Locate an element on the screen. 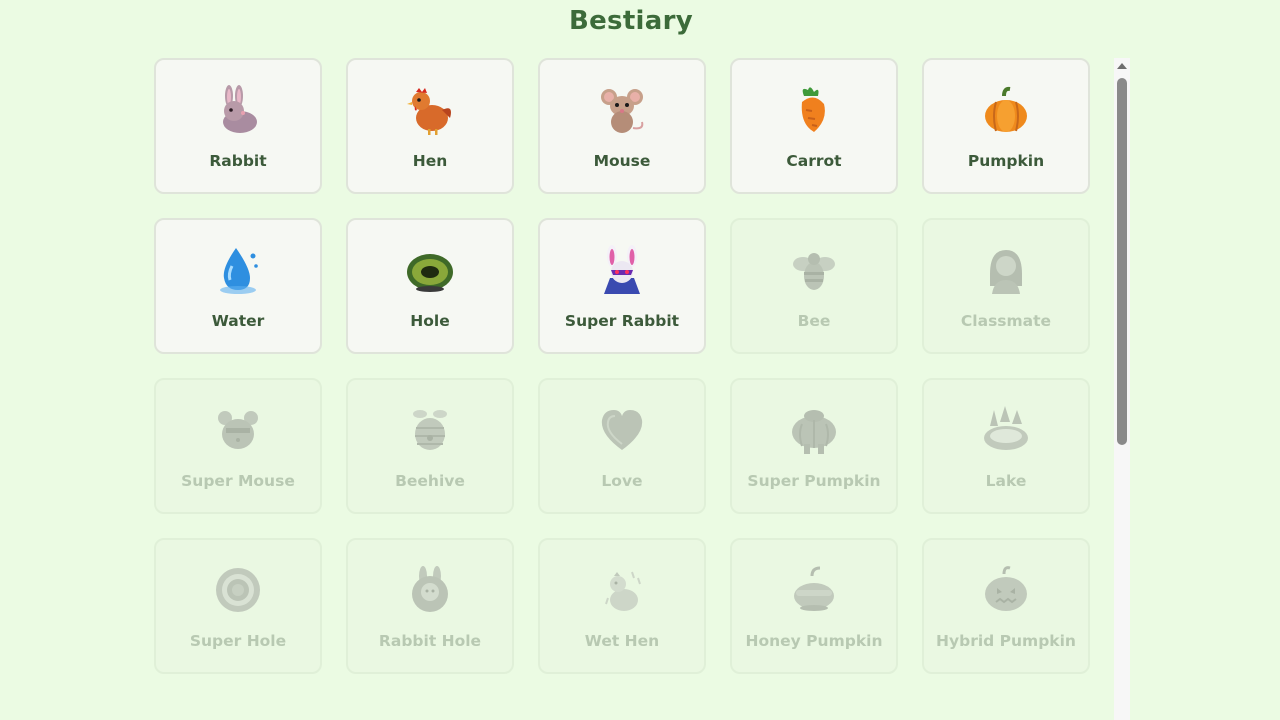  bestiary-card-love: Love is located at coordinates (622, 446).